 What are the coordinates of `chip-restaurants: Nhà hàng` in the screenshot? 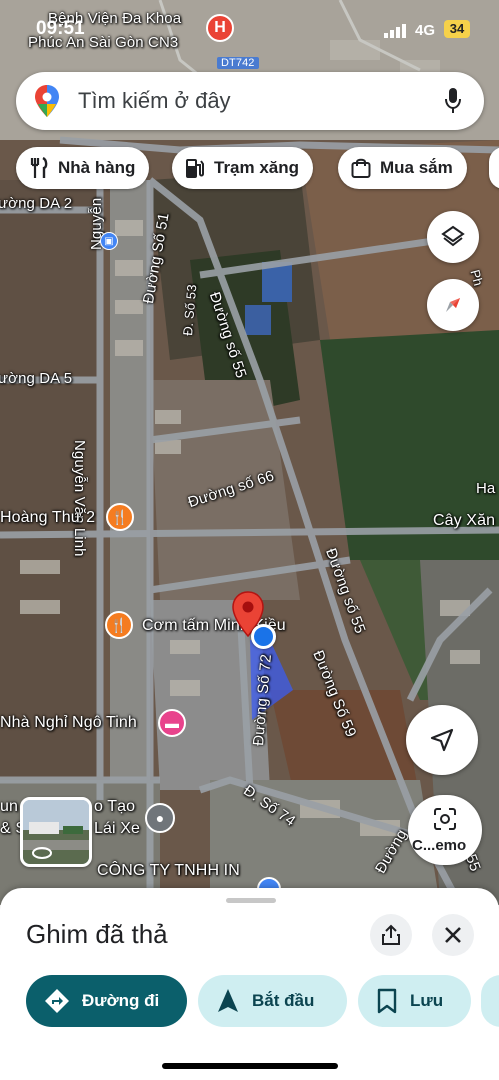 It's located at (83, 168).